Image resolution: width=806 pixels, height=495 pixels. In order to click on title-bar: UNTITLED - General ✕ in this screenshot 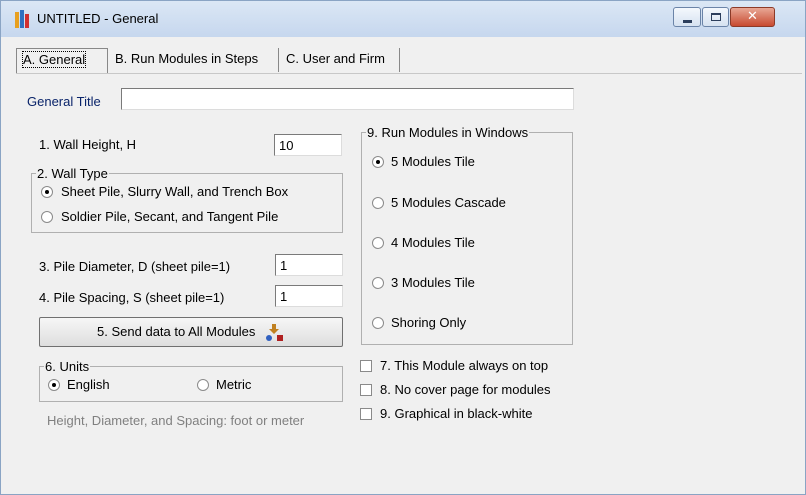, I will do `click(403, 19)`.